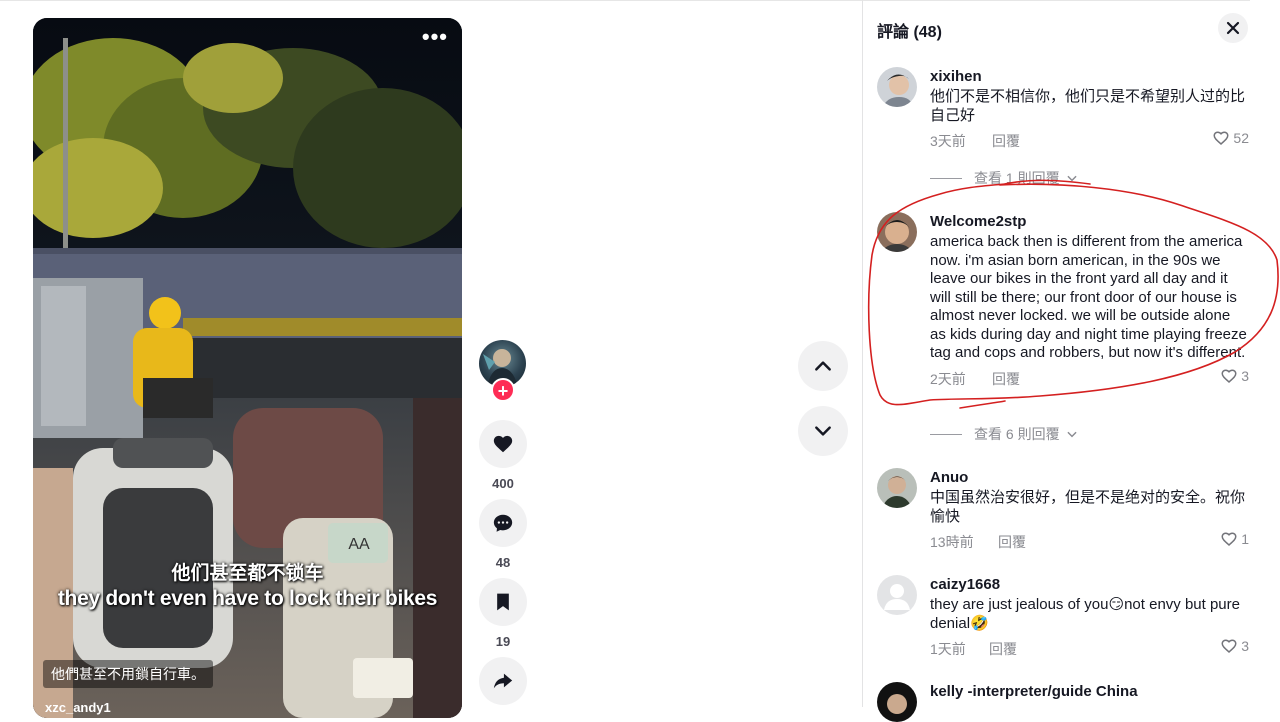  Describe the element at coordinates (1088, 106) in the screenshot. I see `comment-text: 他们不是不相信你，他们只是不希望别人过的比自己好` at that location.